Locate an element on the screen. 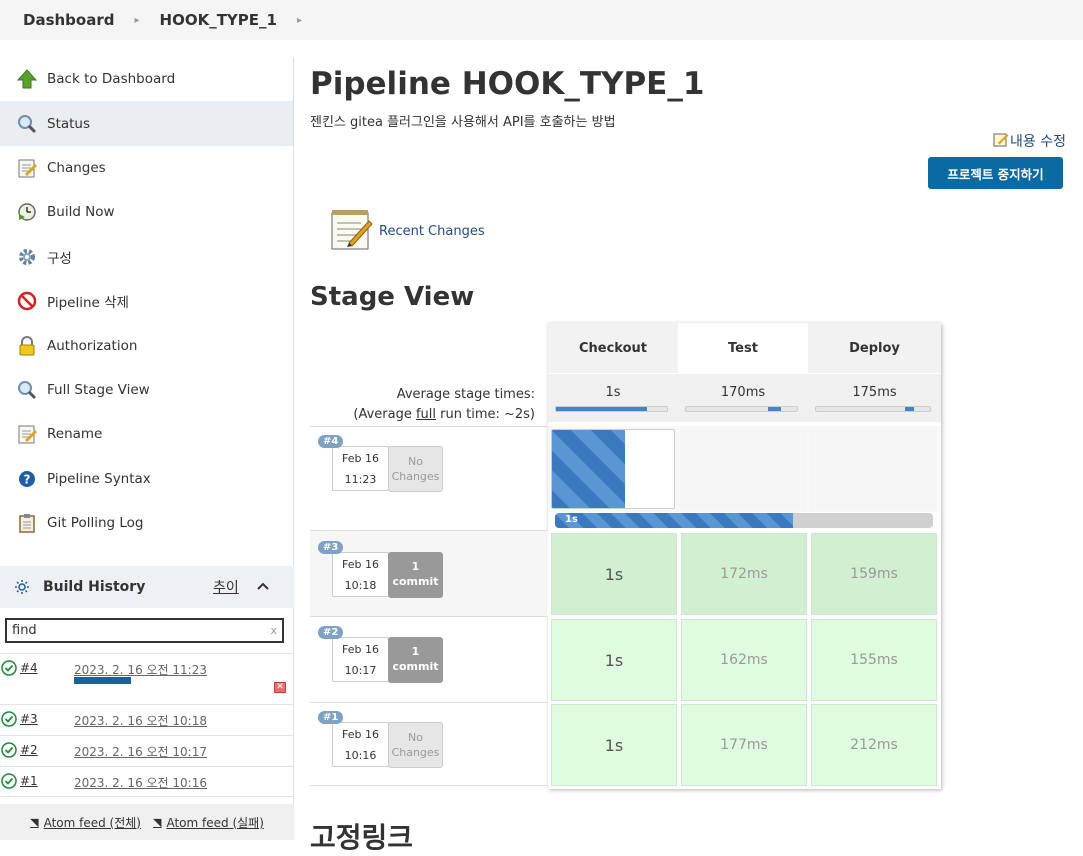 The width and height of the screenshot is (1083, 856). atom-feeds: ◥ Atom feed (전체) ◥ Atom feed (실패) is located at coordinates (147, 822).